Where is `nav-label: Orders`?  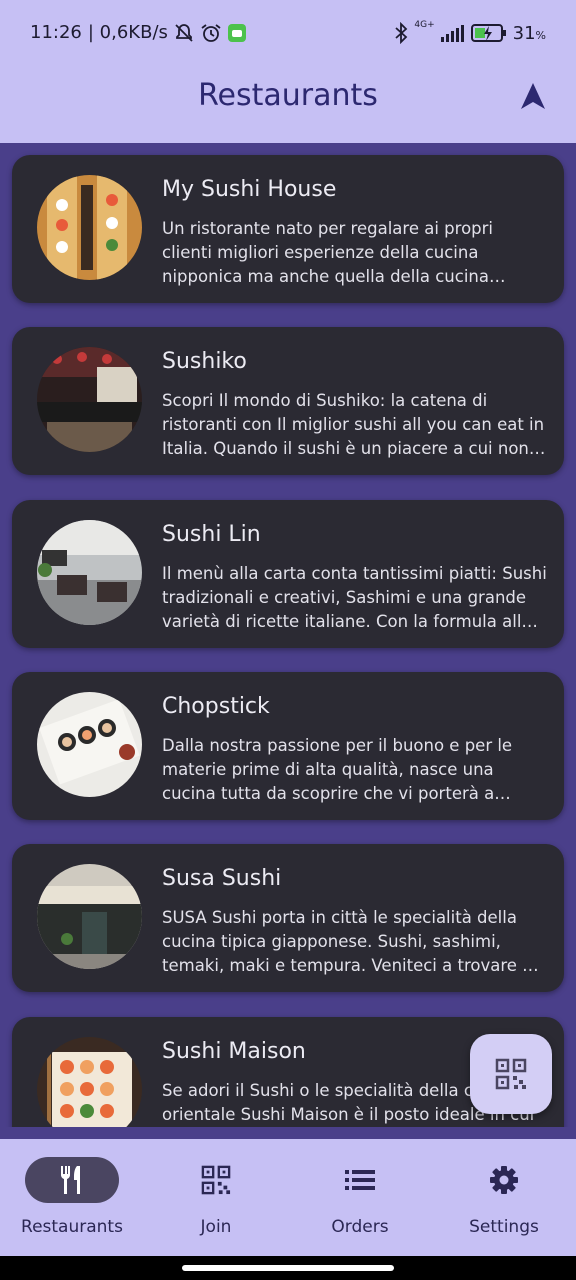
nav-label: Orders is located at coordinates (360, 1227).